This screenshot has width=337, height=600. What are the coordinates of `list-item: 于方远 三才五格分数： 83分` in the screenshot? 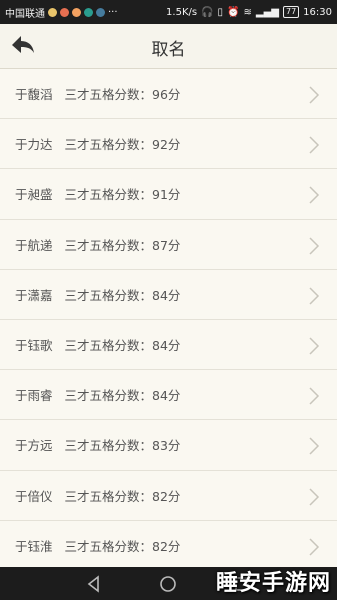 It's located at (168, 445).